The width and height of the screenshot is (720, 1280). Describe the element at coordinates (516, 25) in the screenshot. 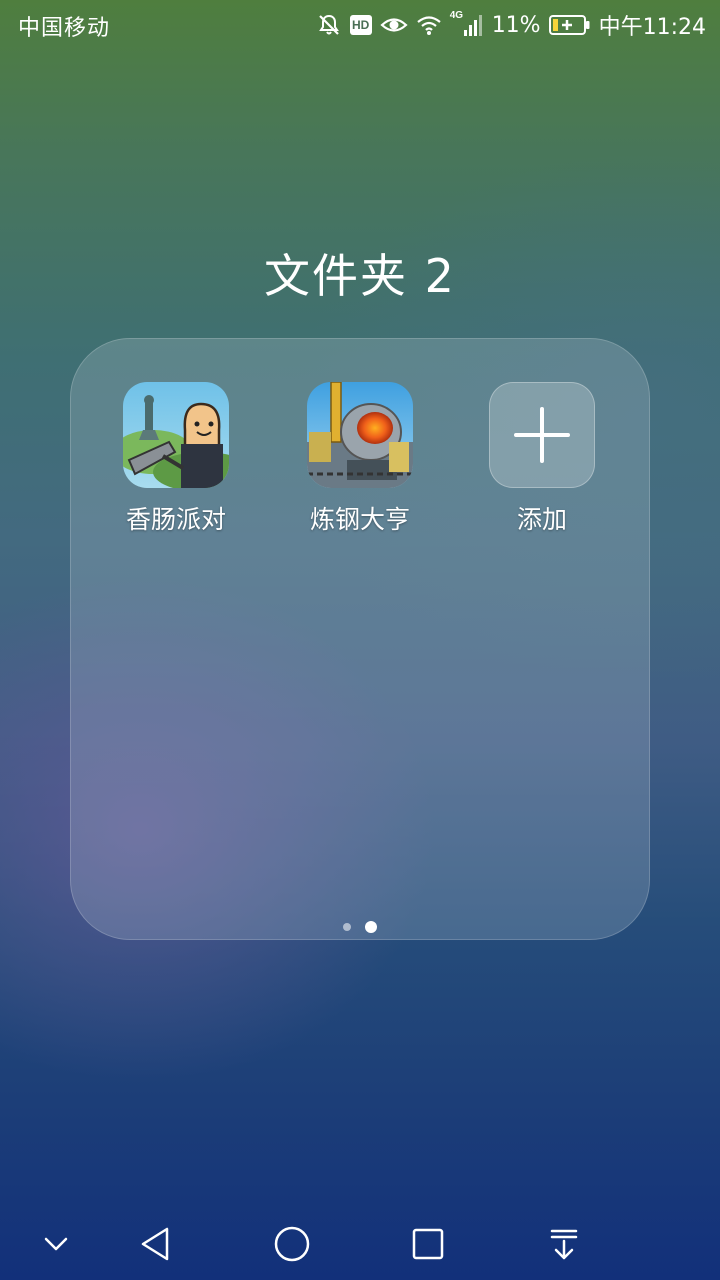

I see `battery-percent: 11%` at that location.